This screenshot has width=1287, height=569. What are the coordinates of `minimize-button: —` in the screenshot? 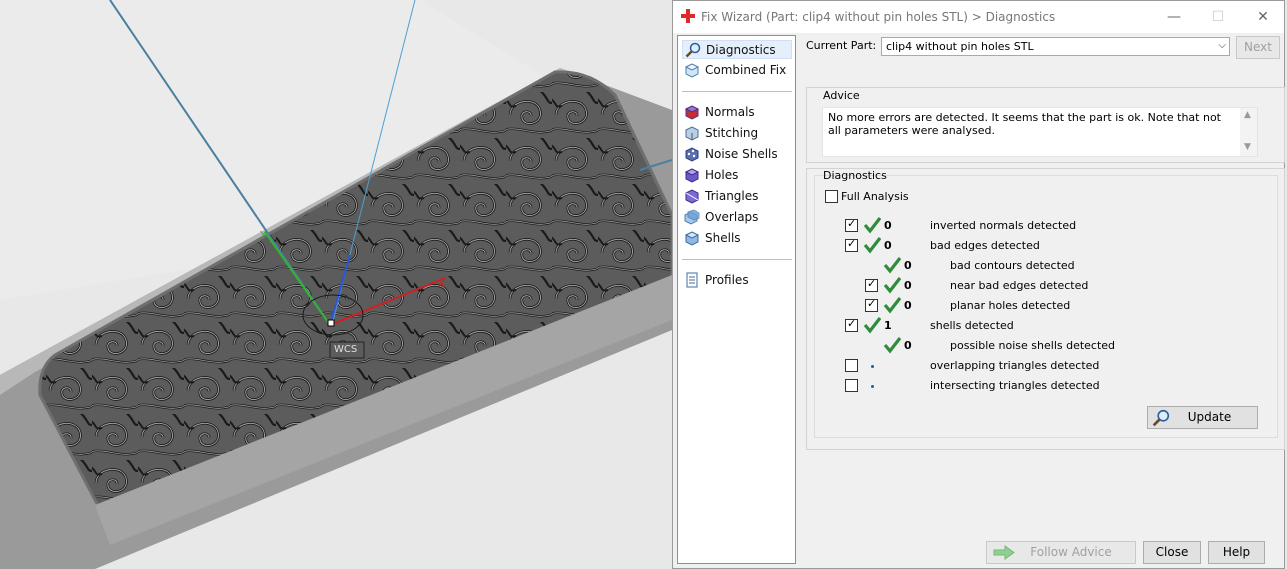 It's located at (1174, 17).